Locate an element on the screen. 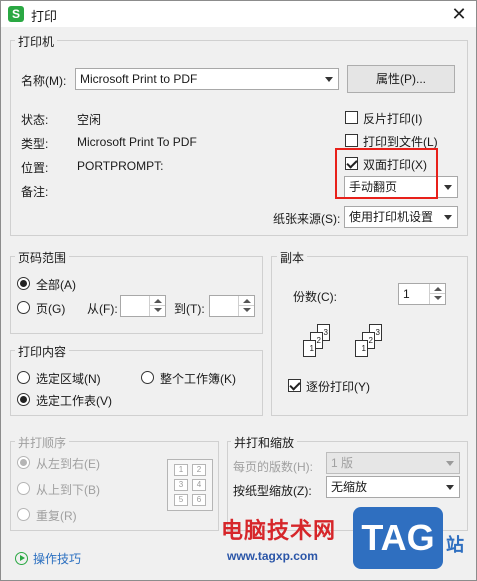  selection-radio is located at coordinates (23, 377).